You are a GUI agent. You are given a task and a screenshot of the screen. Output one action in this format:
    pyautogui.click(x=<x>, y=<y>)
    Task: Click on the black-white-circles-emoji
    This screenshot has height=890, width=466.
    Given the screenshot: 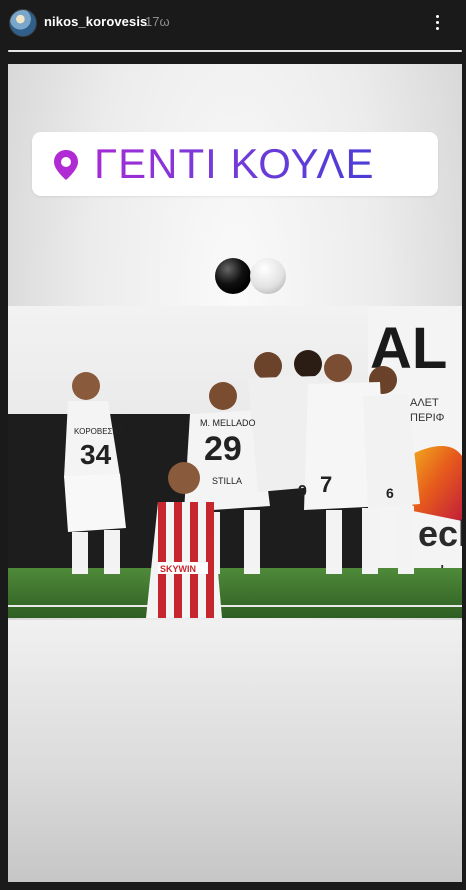 What is the action you would take?
    pyautogui.click(x=250, y=276)
    